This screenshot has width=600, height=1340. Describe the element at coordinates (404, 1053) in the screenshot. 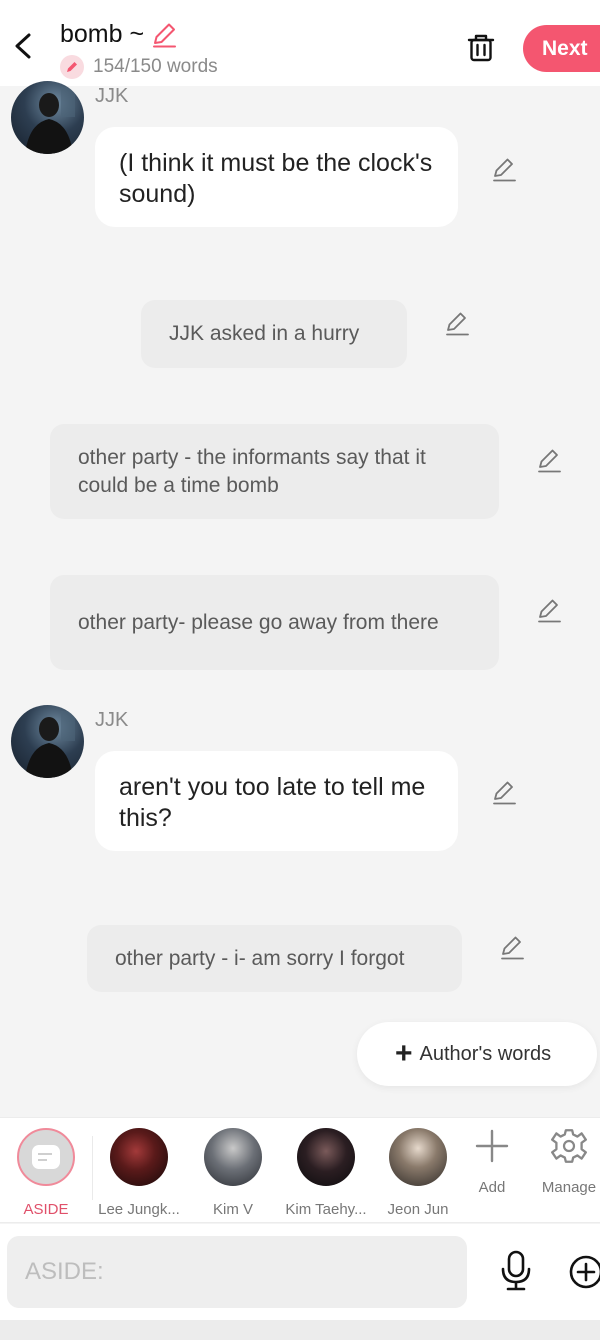

I see `plus-icon: +` at that location.